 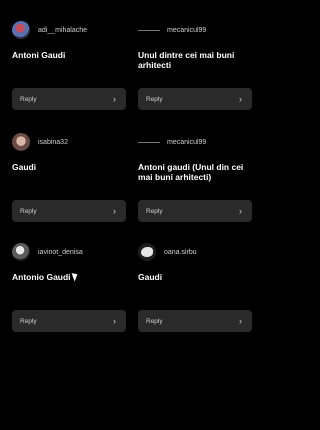 I want to click on response-text: Antonio Gaudi, so click(x=69, y=286).